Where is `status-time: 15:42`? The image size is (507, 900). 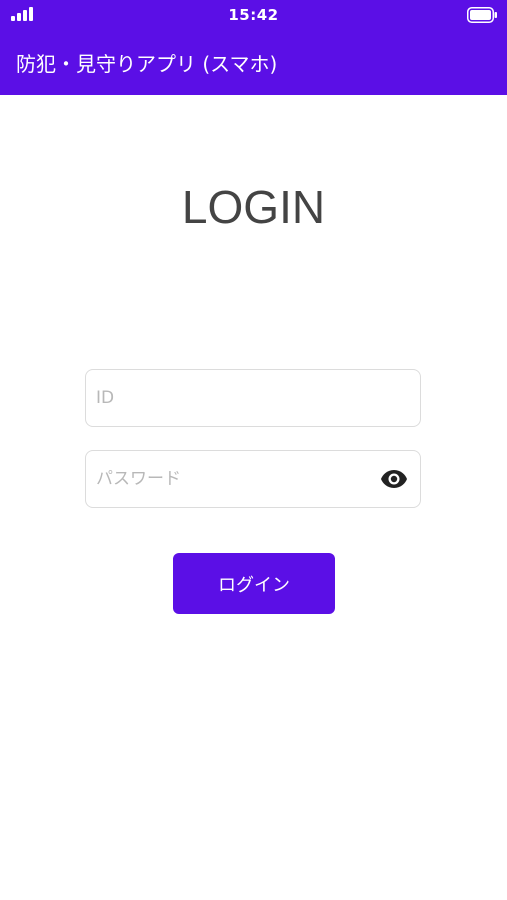
status-time: 15:42 is located at coordinates (253, 15).